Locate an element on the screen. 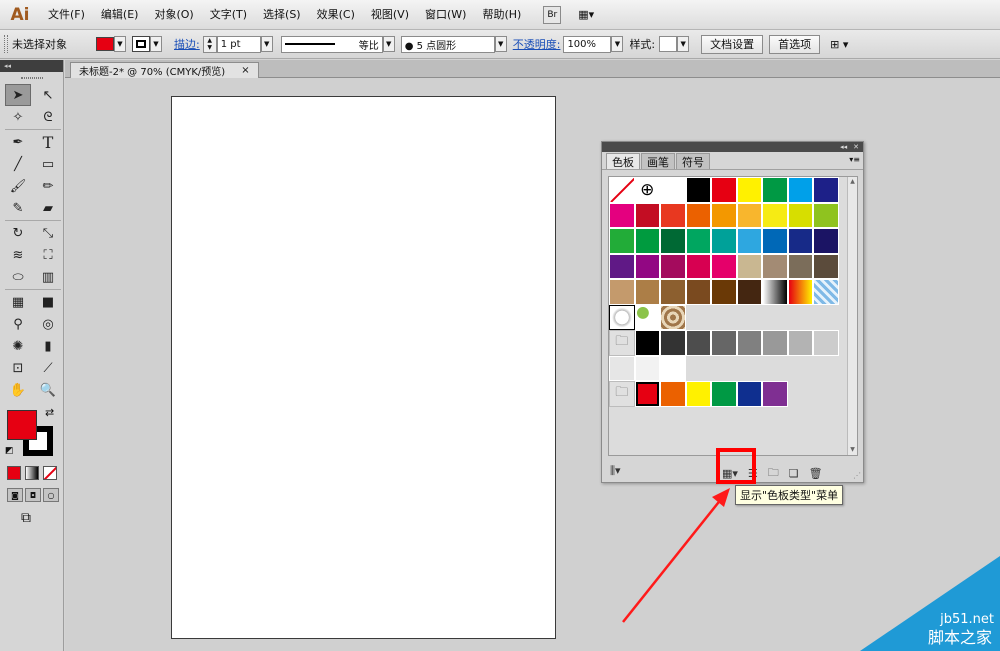 This screenshot has height=651, width=1000. screen-mode-icon: ⧉ is located at coordinates (26, 518).